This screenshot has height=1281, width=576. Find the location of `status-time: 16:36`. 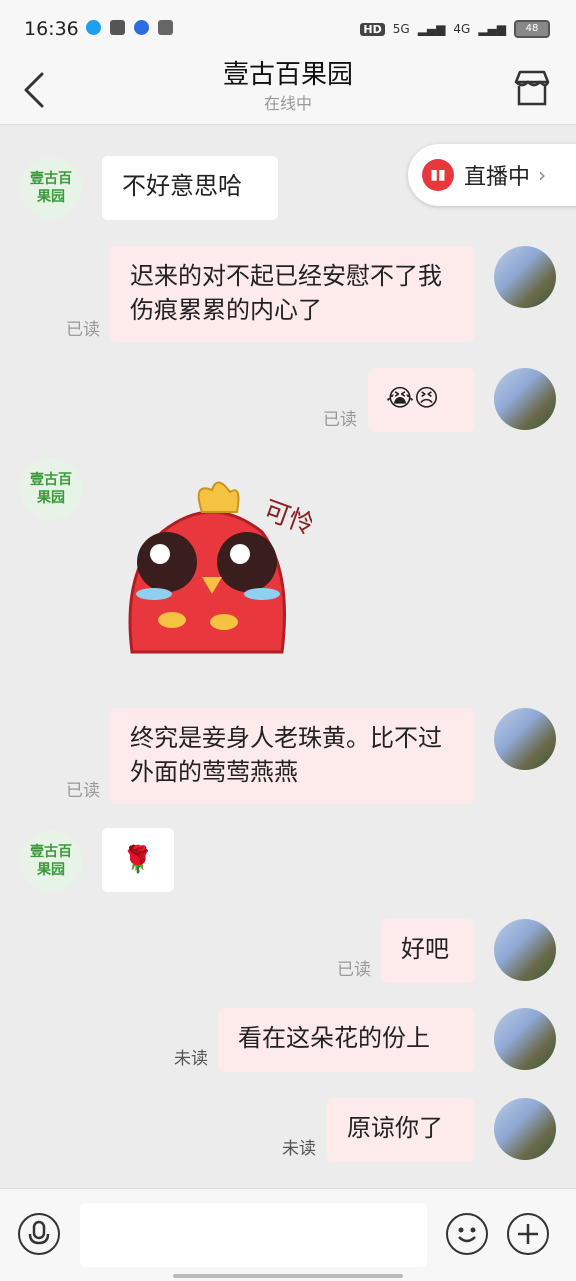

status-time: 16:36 is located at coordinates (51, 29).